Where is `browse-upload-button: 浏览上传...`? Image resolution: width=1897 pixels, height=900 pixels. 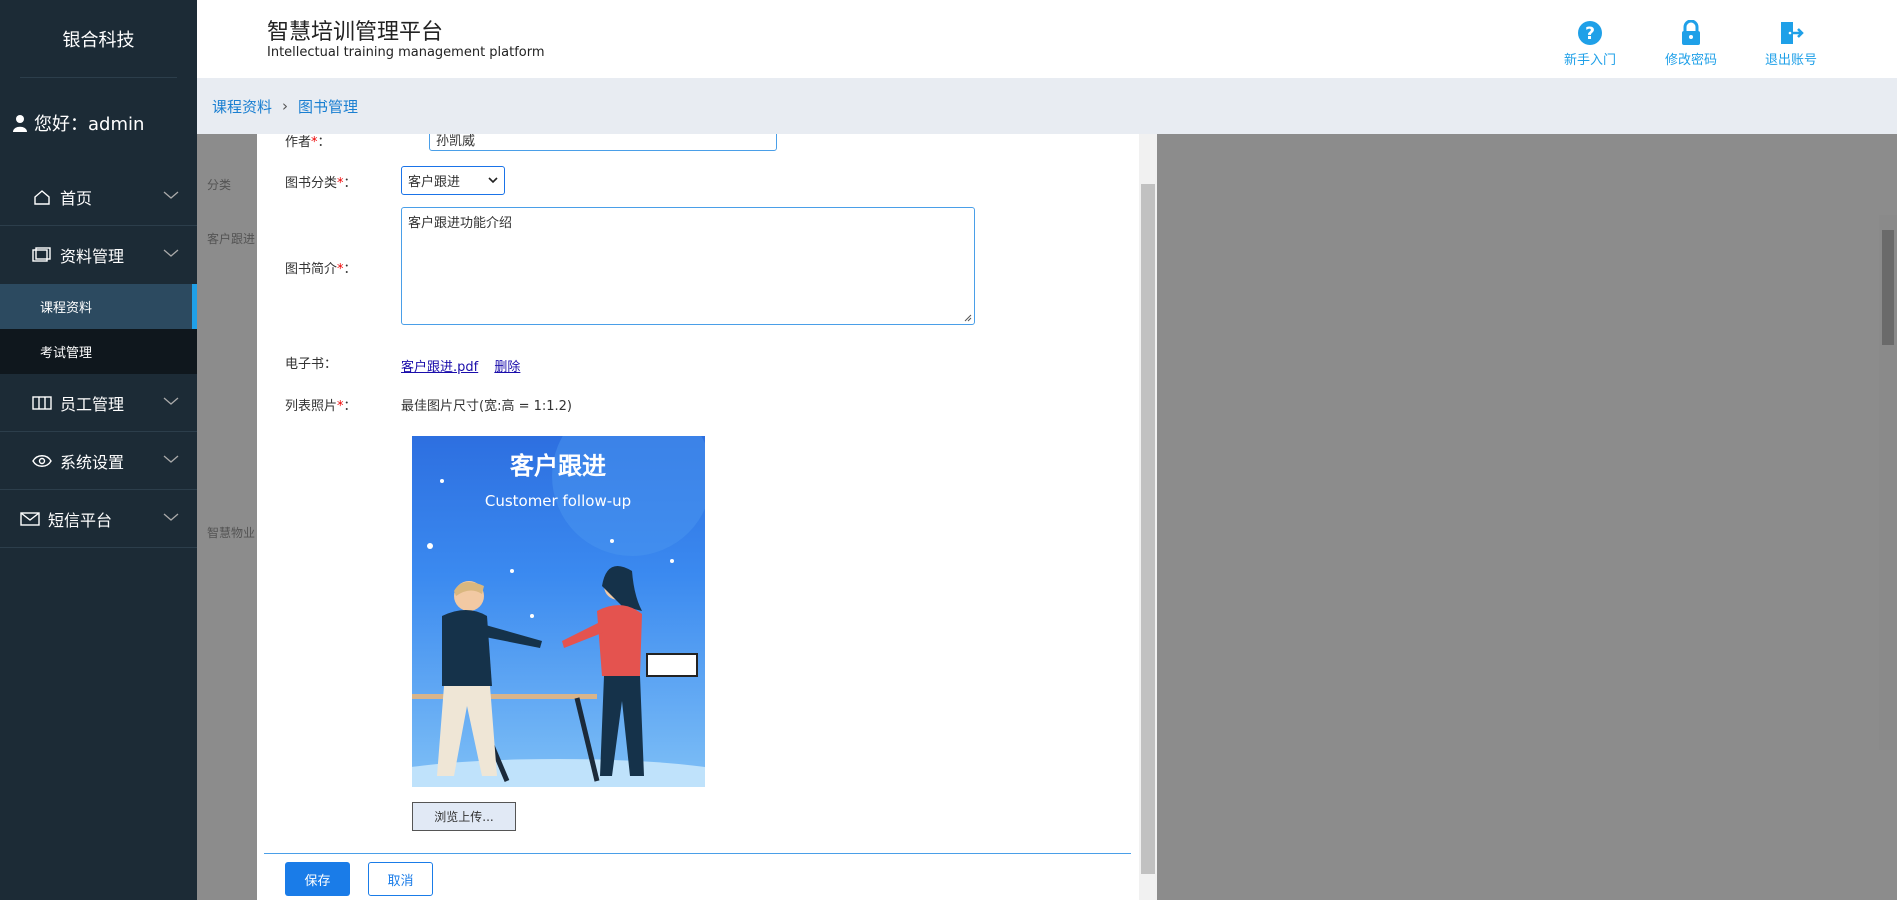
browse-upload-button: 浏览上传... is located at coordinates (464, 816).